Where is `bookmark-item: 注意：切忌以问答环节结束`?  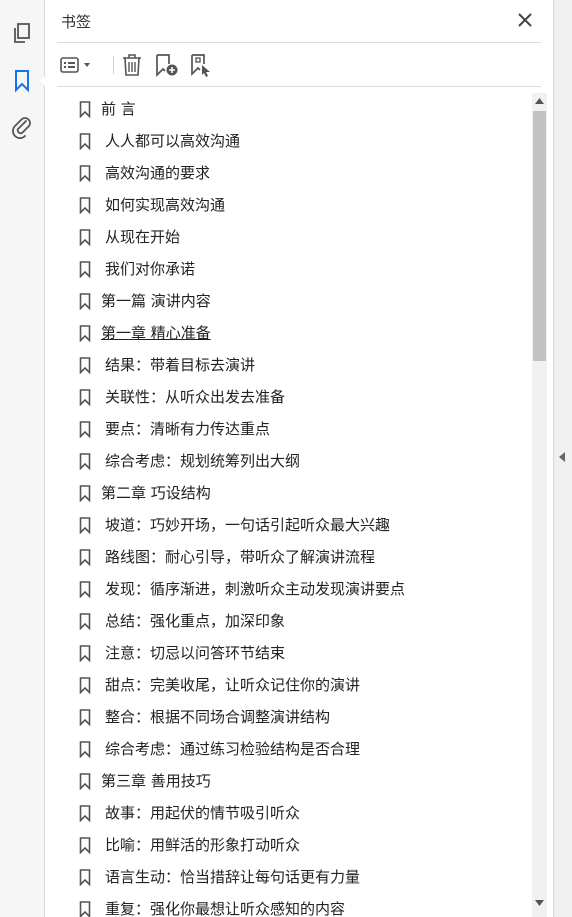
bookmark-item: 注意：切忌以问答环节结束 is located at coordinates (294, 653).